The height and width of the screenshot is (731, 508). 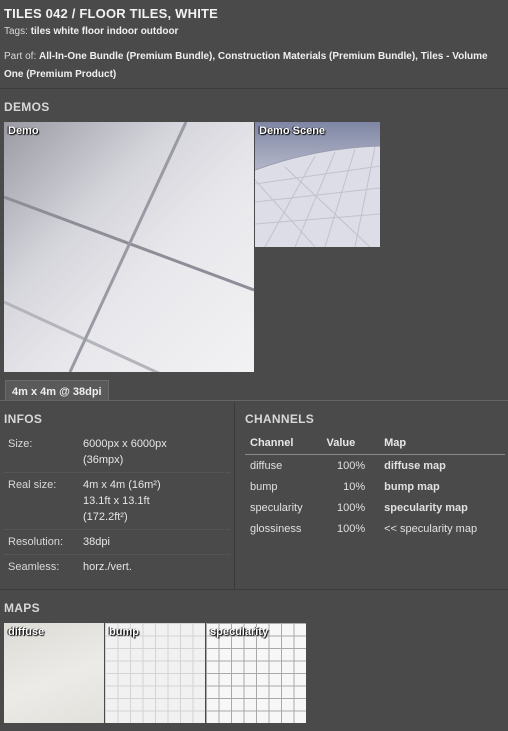 I want to click on info-key: Size:, so click(x=20, y=444).